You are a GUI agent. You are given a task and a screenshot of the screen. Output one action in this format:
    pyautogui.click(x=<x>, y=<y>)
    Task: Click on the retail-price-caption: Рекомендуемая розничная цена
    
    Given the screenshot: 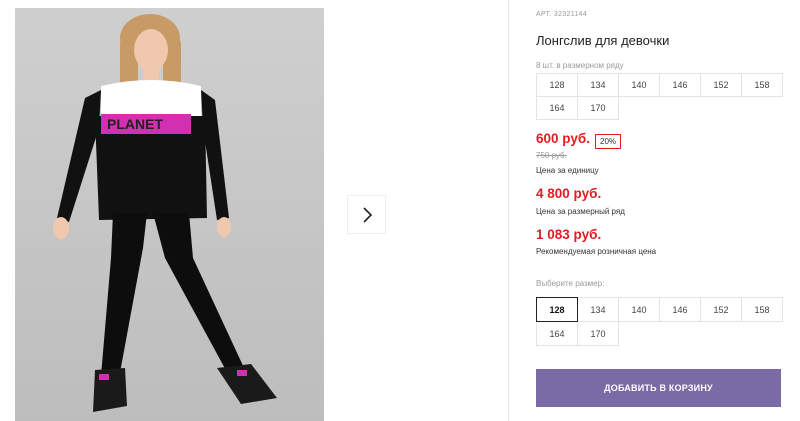 What is the action you would take?
    pyautogui.click(x=596, y=251)
    